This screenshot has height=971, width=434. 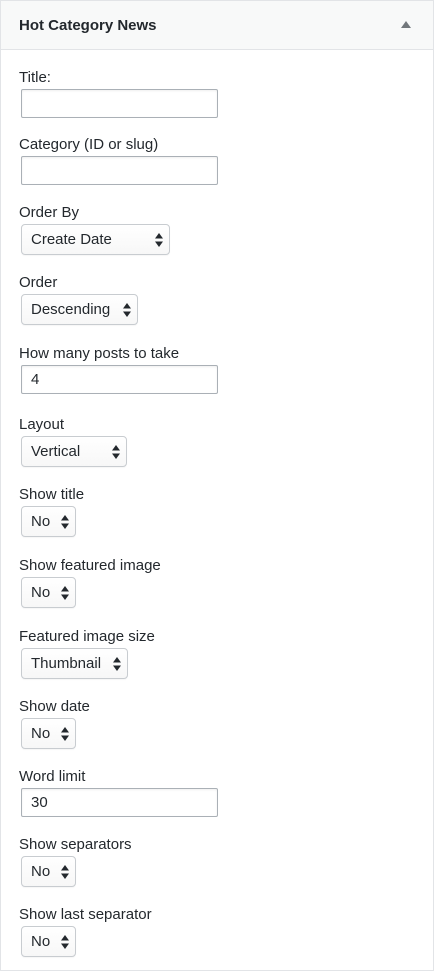 I want to click on featured-image-size-value: Thumbnail, so click(x=66, y=663).